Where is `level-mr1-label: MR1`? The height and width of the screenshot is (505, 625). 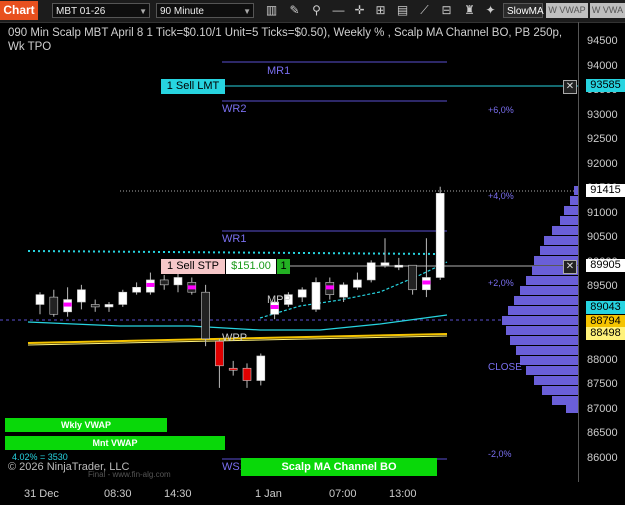
level-mr1-label: MR1 is located at coordinates (279, 71).